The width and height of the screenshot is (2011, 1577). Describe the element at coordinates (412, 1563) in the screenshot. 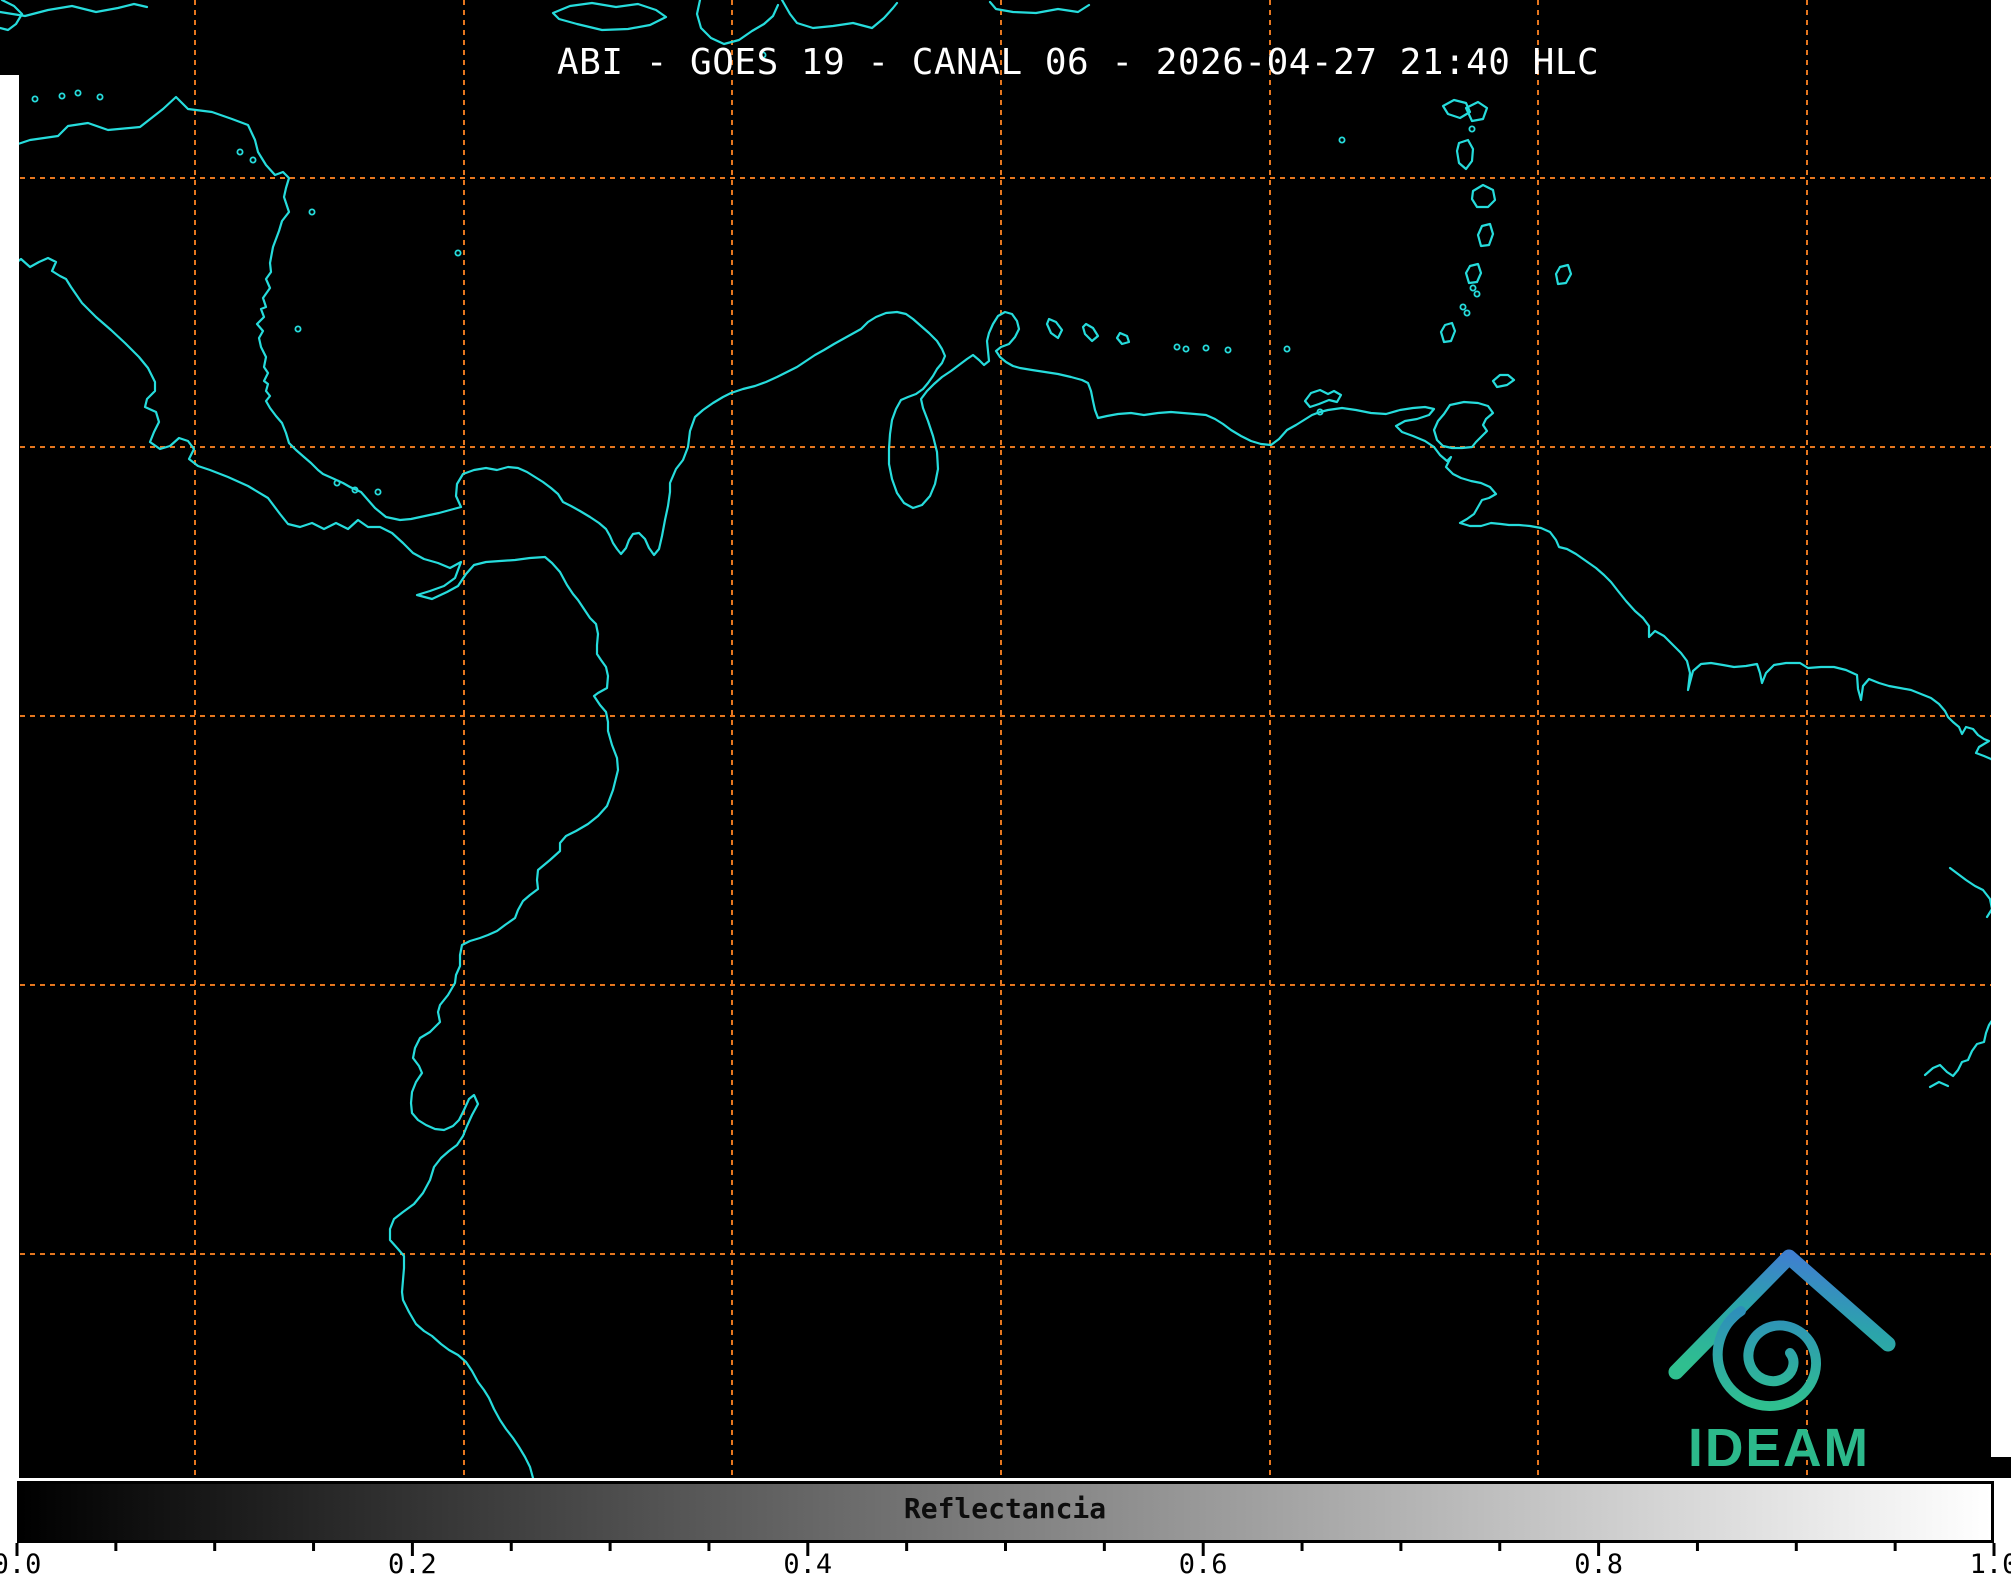

I see `colorbar-tick-label: 0.2` at that location.